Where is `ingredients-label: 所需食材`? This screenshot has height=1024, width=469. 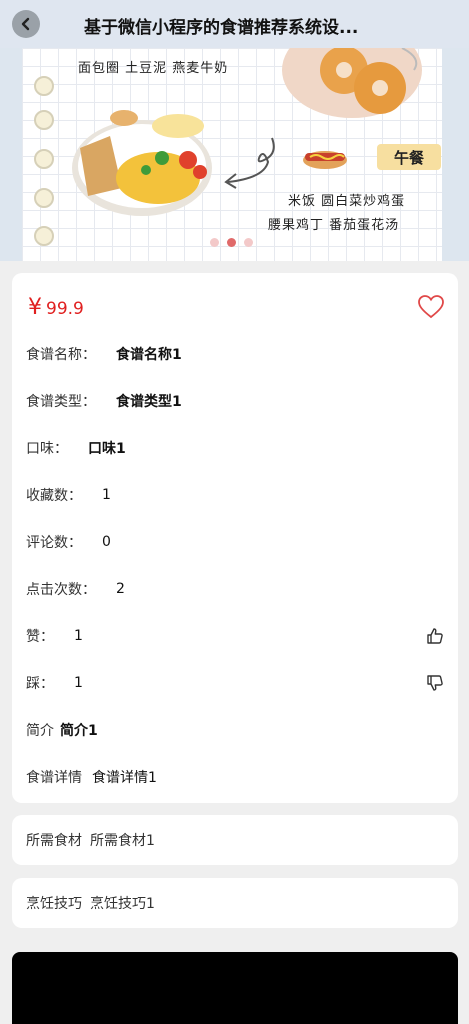
ingredients-label: 所需食材 is located at coordinates (54, 841).